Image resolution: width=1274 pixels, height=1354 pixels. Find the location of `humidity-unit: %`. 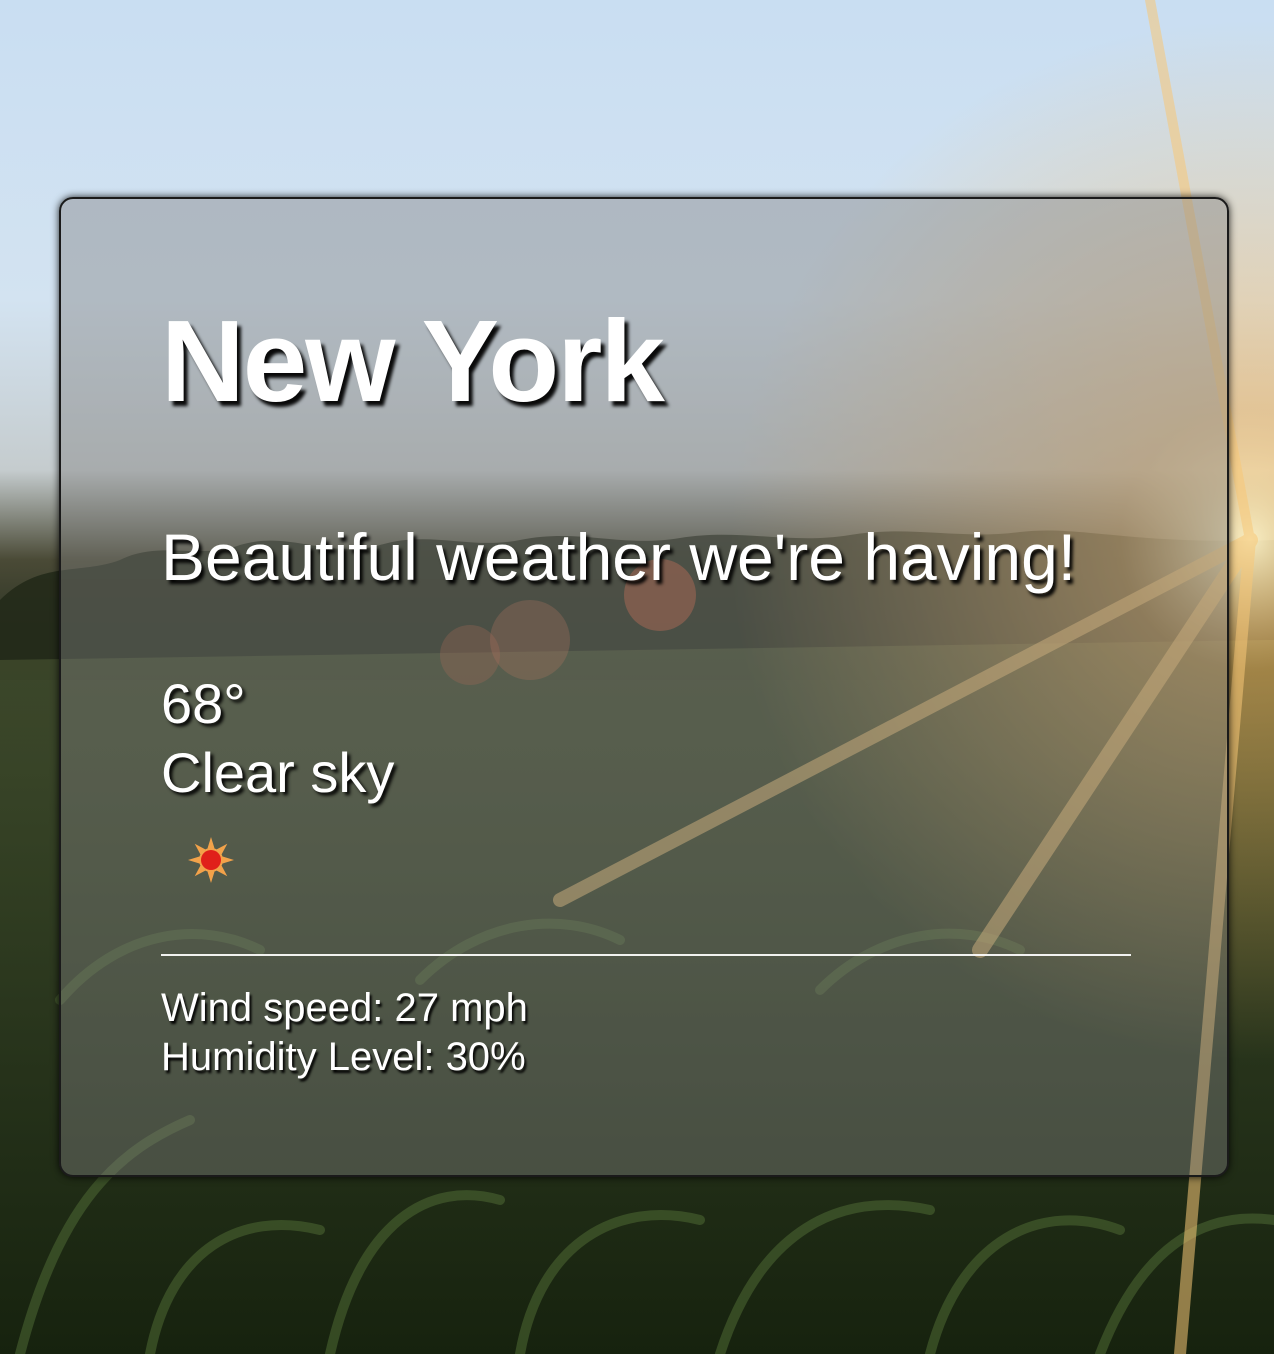

humidity-unit: % is located at coordinates (508, 1057).